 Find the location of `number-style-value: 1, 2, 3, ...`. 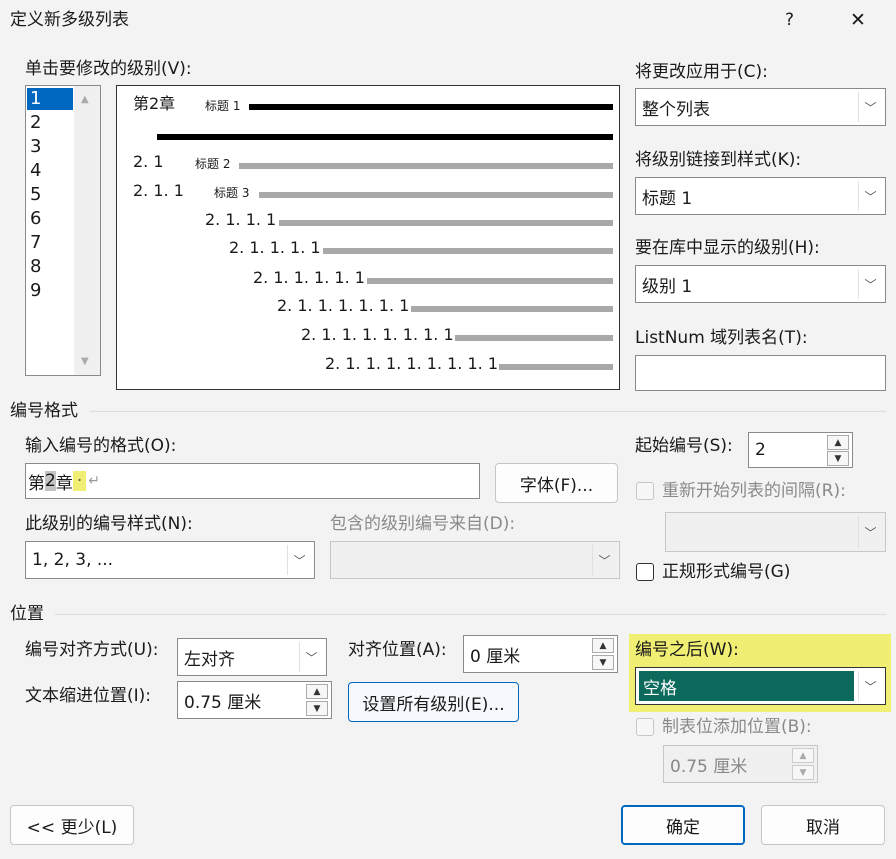

number-style-value: 1, 2, 3, ... is located at coordinates (73, 560).